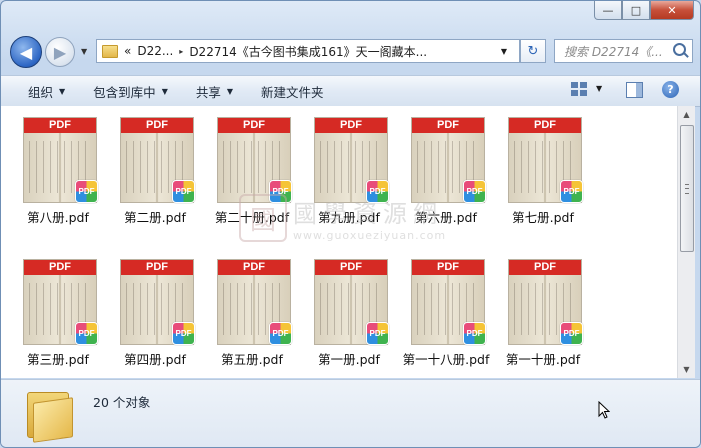  I want to click on new-folder-label: 新建文件夹, so click(292, 92).